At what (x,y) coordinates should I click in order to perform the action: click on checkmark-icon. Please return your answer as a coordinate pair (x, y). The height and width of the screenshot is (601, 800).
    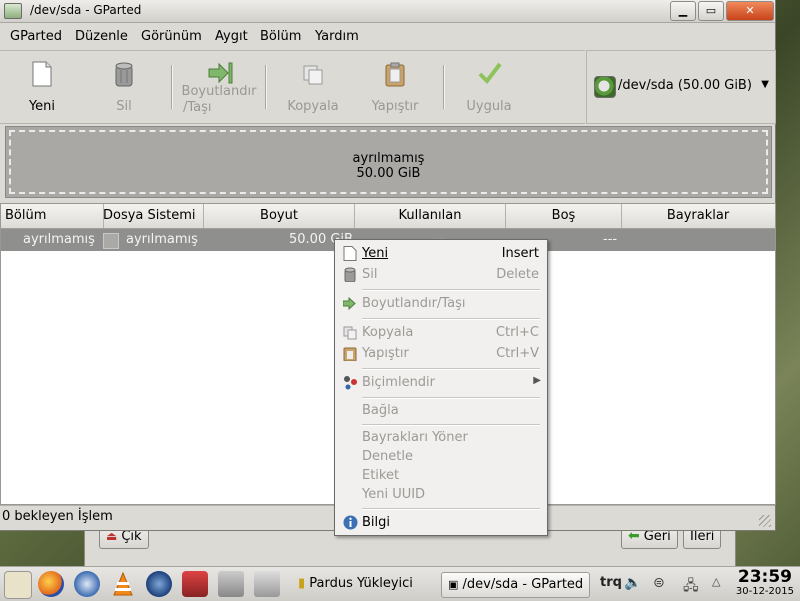
    Looking at the image, I should click on (490, 74).